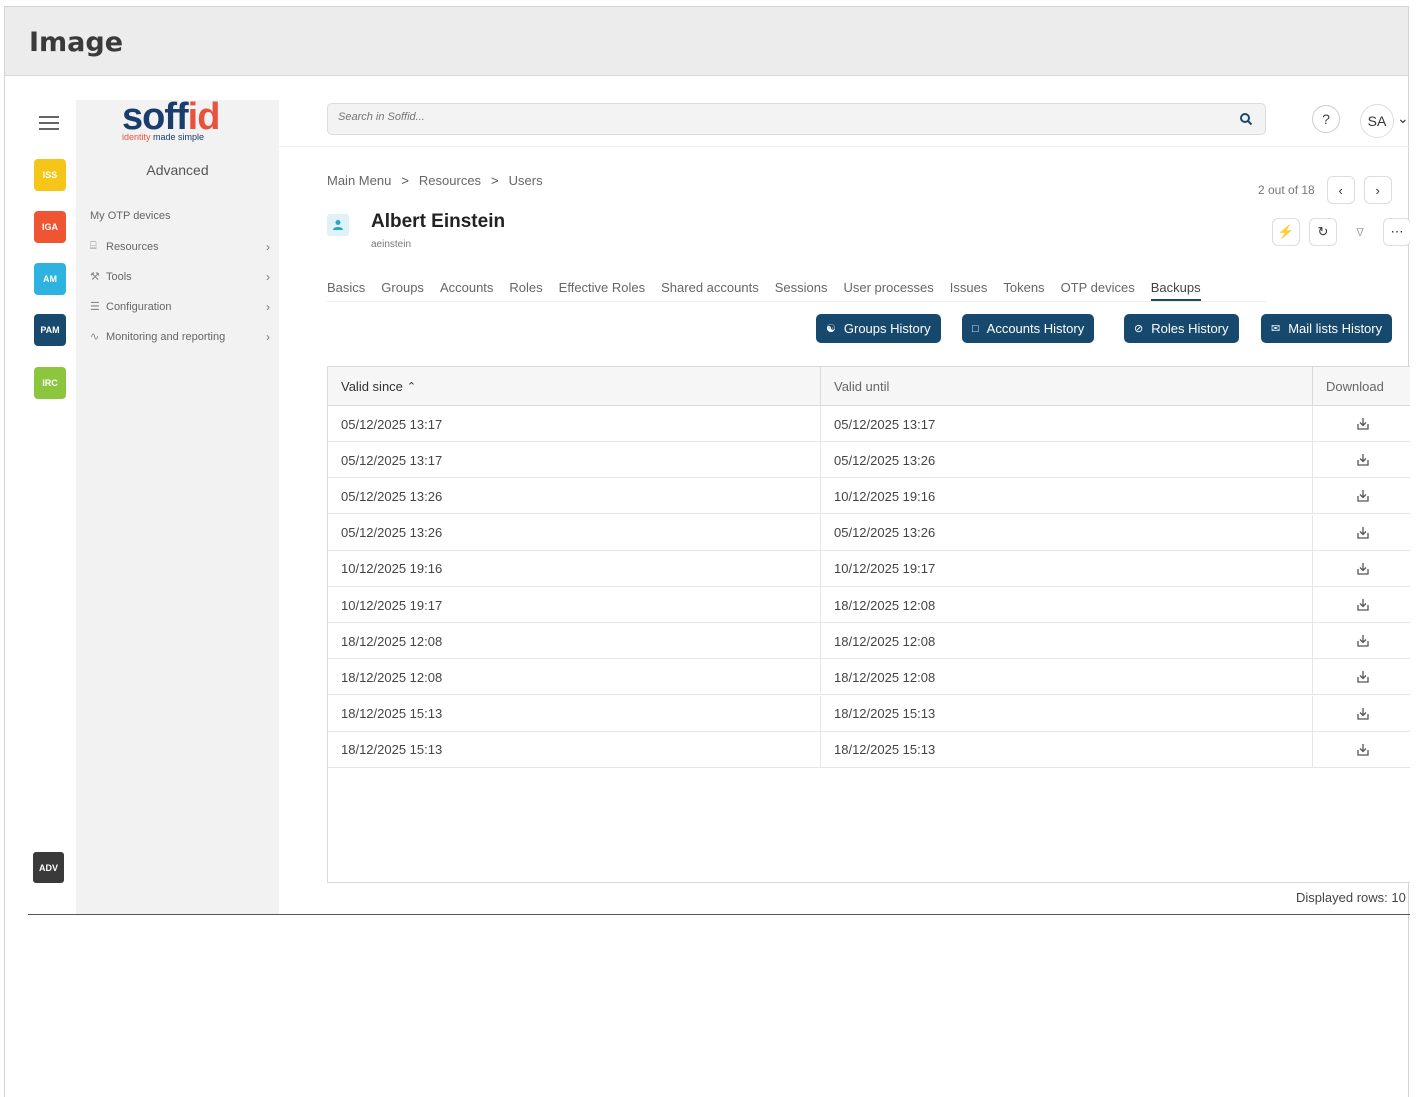  What do you see at coordinates (1403, 118) in the screenshot?
I see `chevron-down-icon: ⌄` at bounding box center [1403, 118].